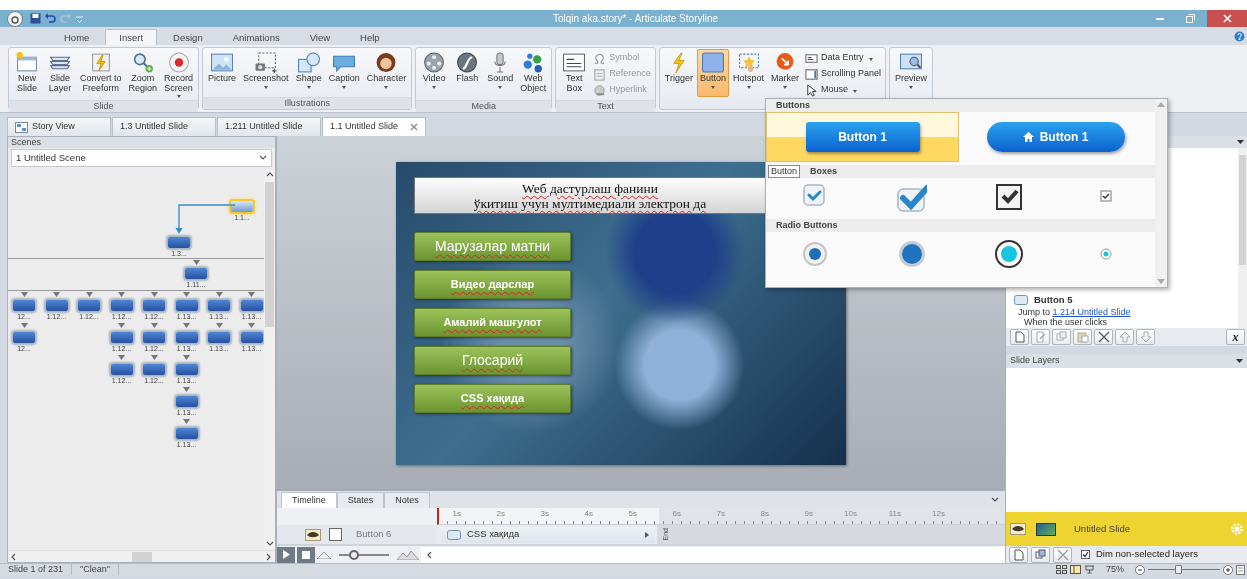 The image size is (1247, 579). I want to click on checkbox-sample, so click(1008, 197).